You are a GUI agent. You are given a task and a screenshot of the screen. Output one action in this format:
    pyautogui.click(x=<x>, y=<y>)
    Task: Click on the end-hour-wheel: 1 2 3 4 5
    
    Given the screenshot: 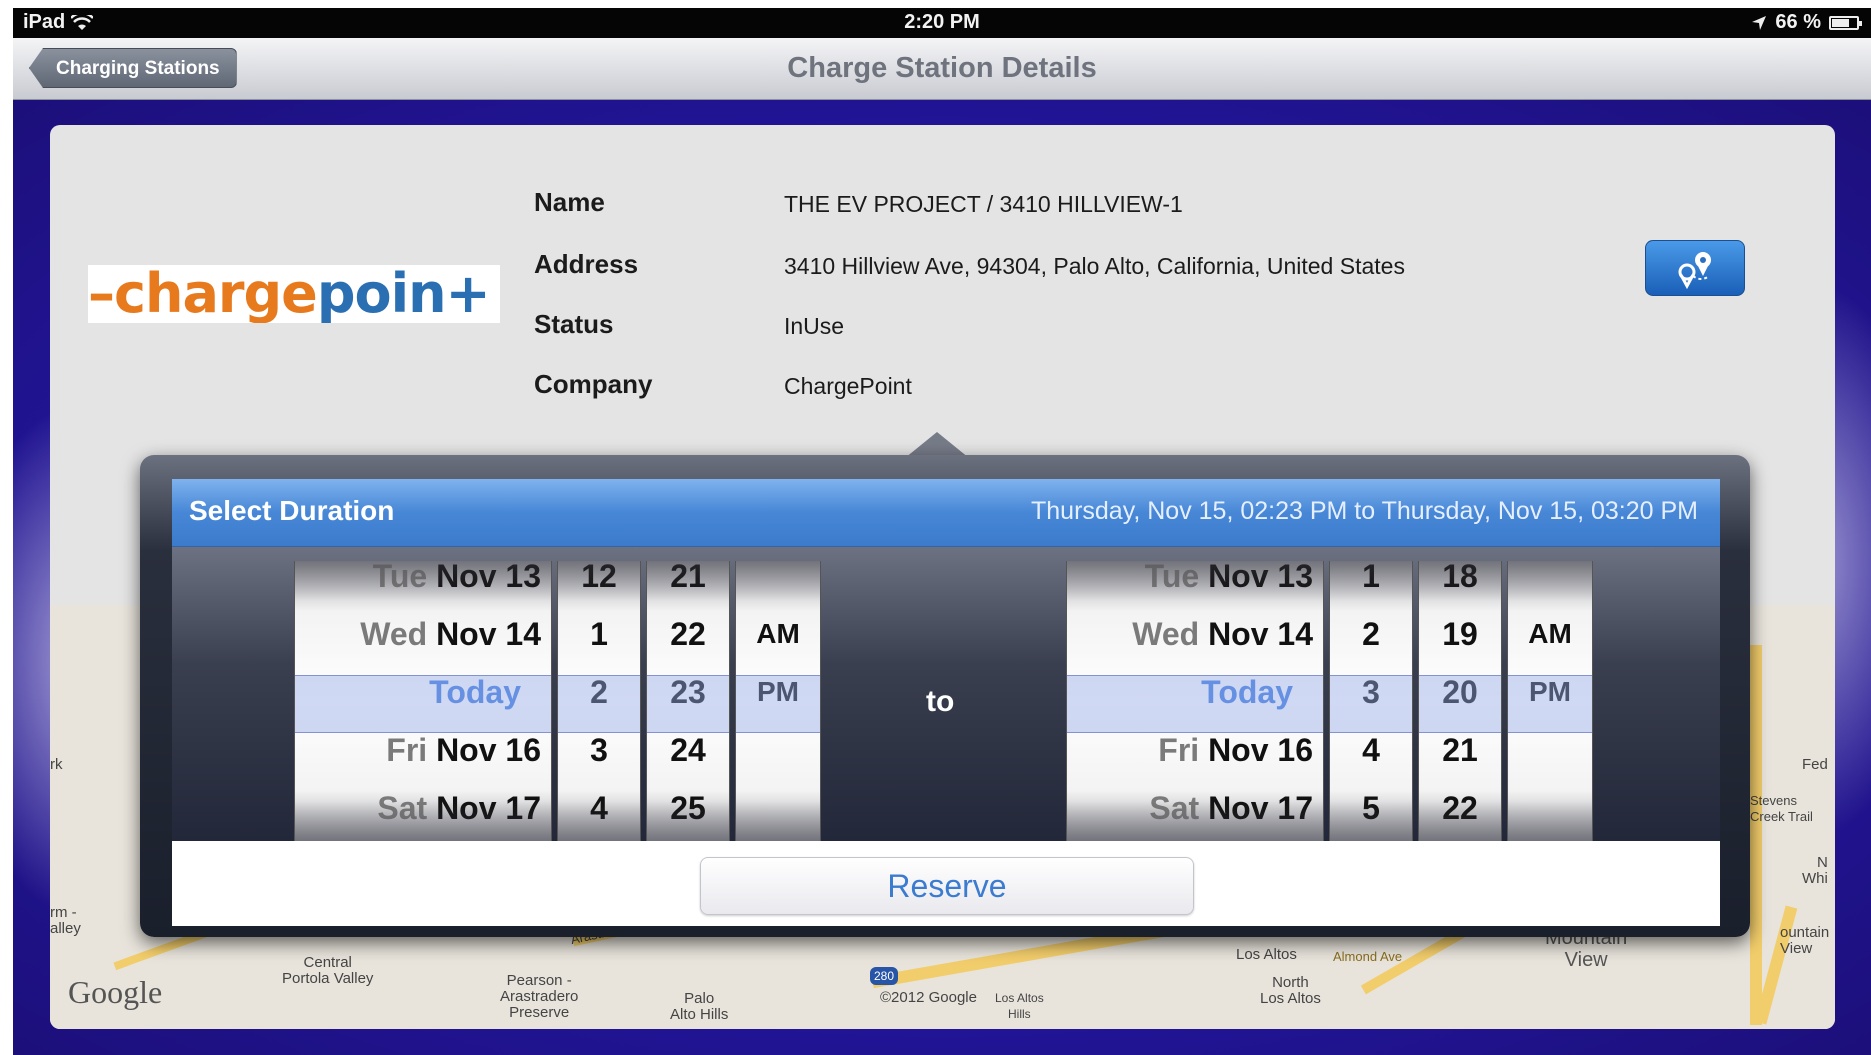 What is the action you would take?
    pyautogui.click(x=1371, y=701)
    